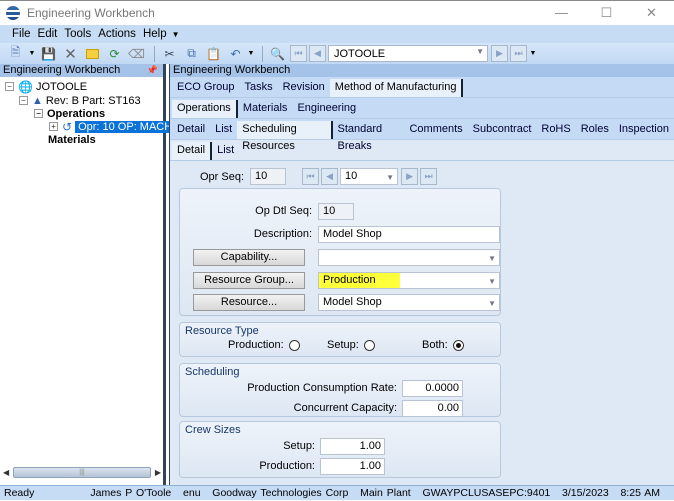  Describe the element at coordinates (561, 13) in the screenshot. I see `minimize-button: —` at that location.